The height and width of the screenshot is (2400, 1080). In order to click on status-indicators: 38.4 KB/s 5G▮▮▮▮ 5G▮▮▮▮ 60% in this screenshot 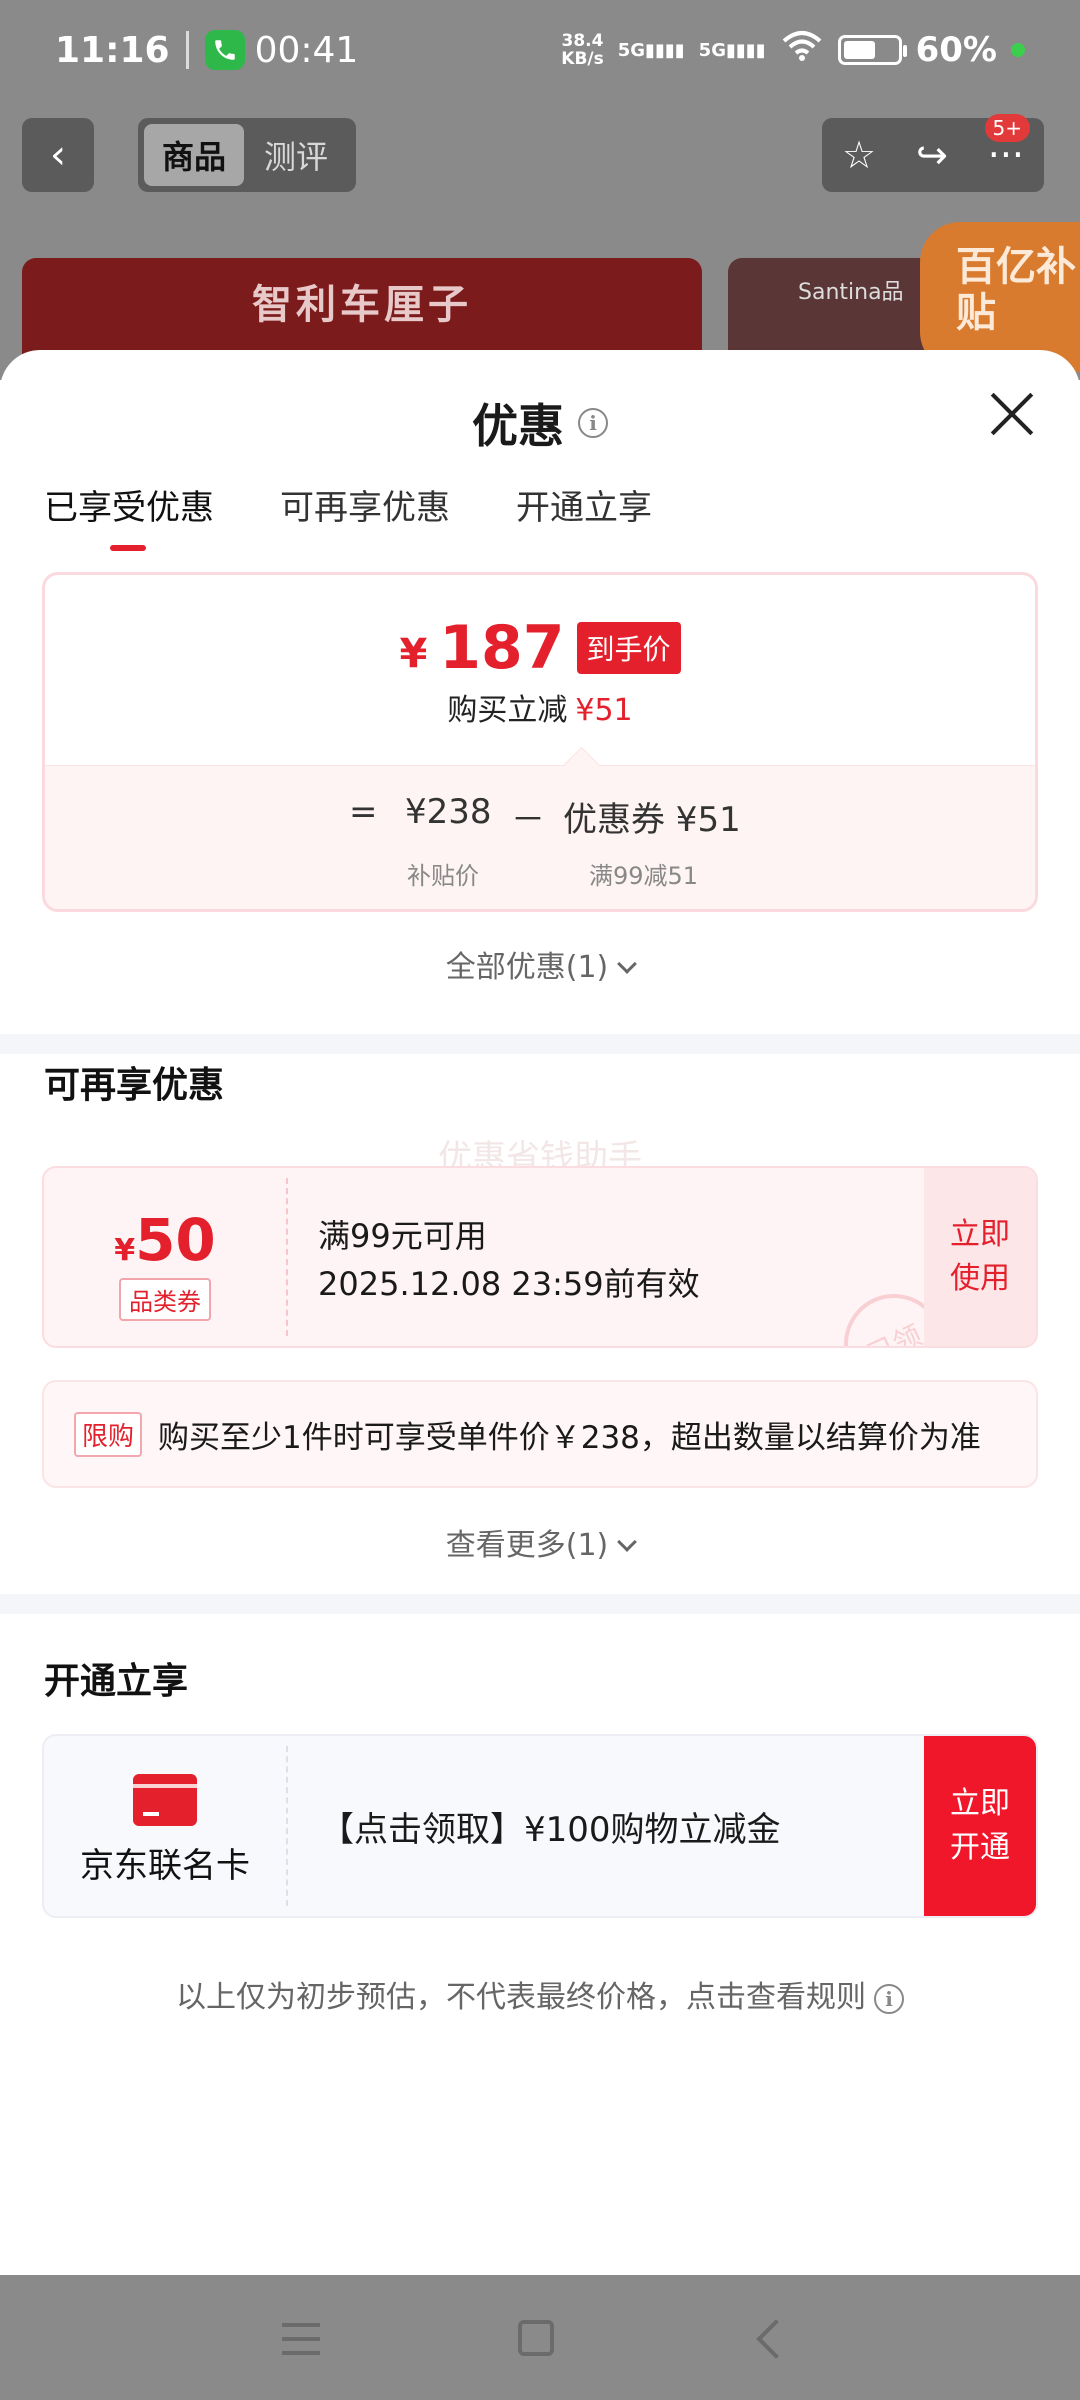, I will do `click(793, 50)`.